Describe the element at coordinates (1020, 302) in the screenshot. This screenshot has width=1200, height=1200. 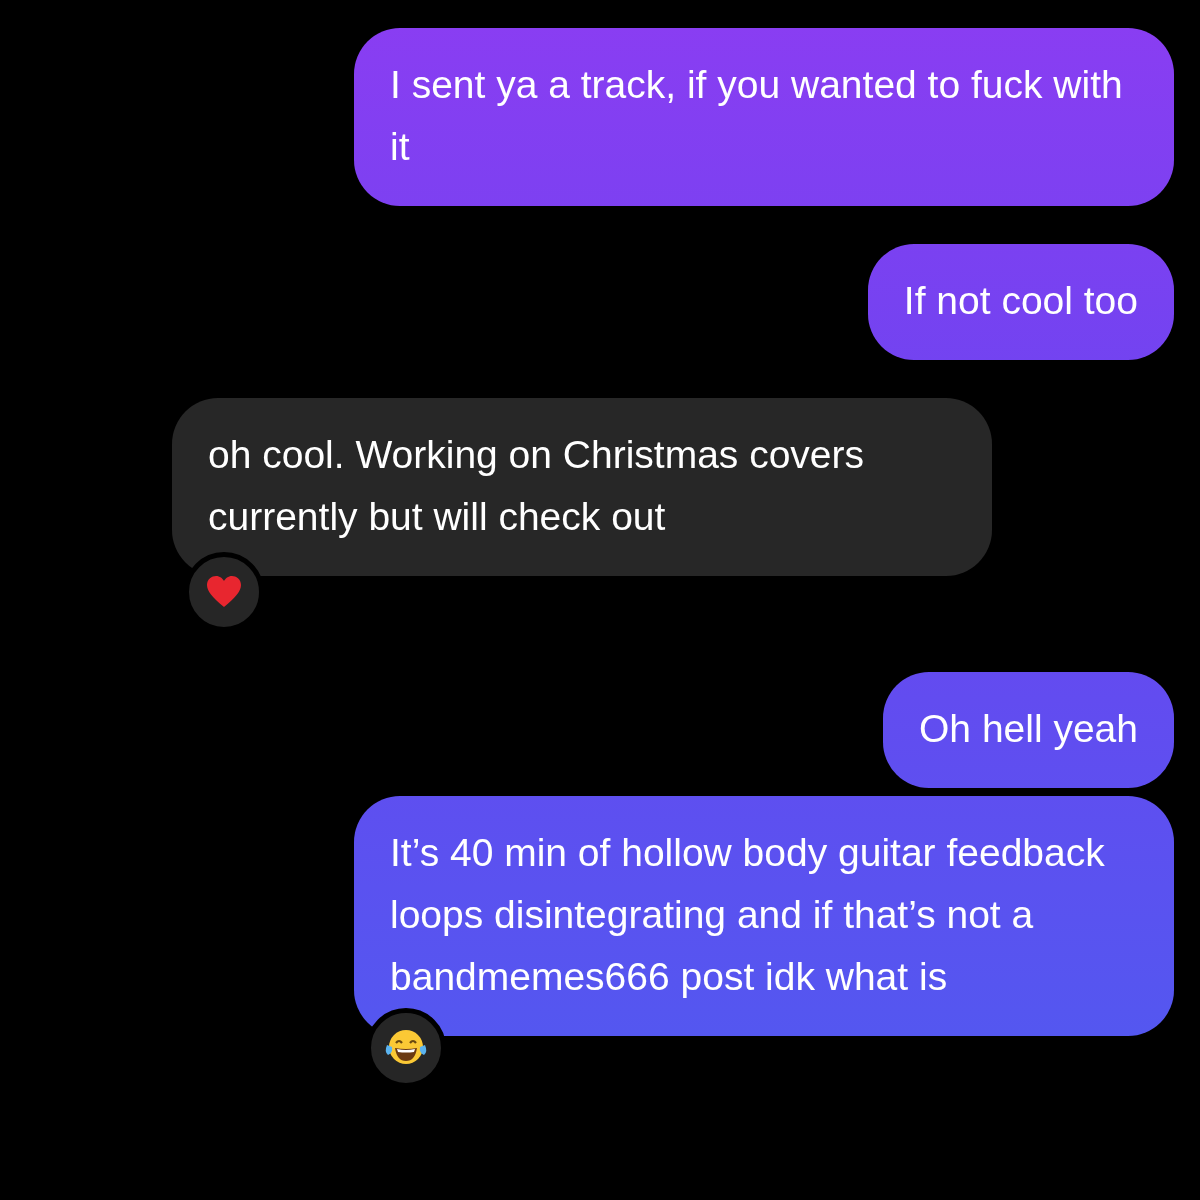
I see `sent-message: If not cool too` at that location.